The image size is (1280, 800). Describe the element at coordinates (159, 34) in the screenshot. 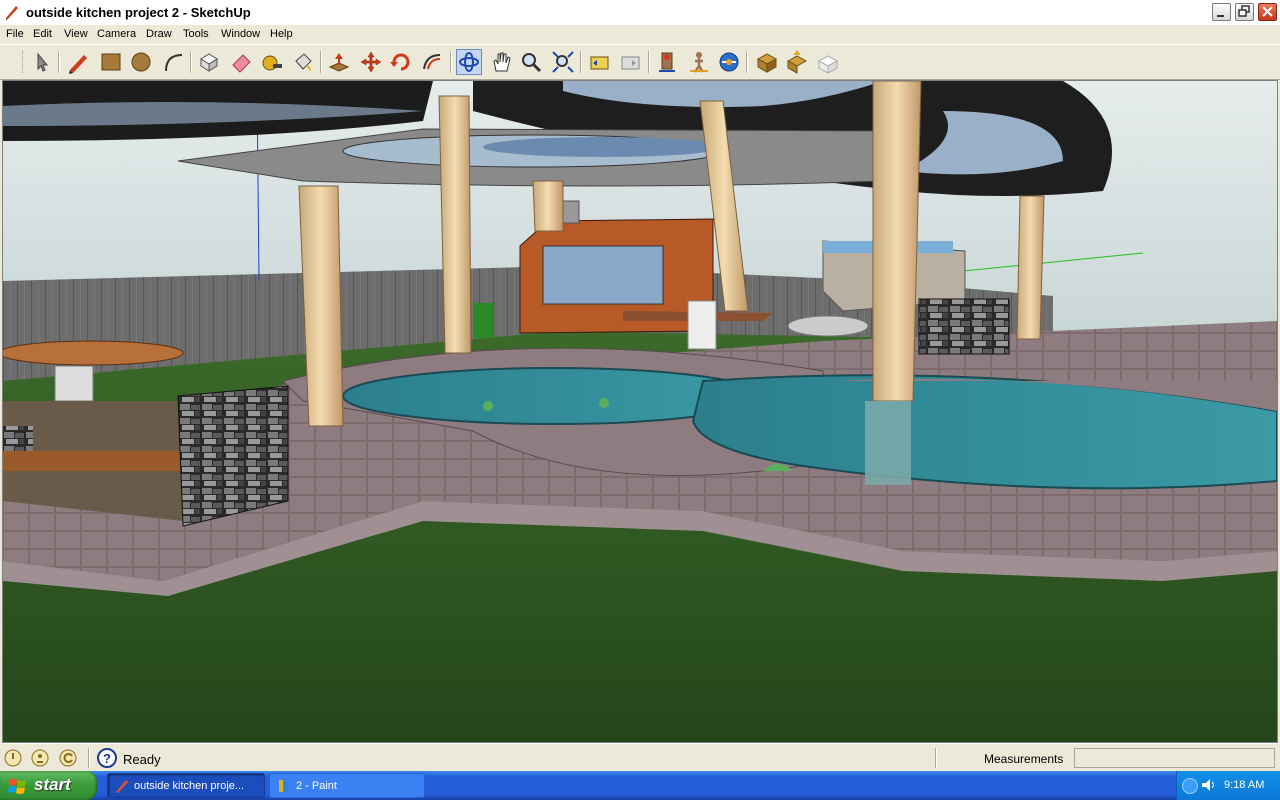

I see `menu-draw: Draw` at that location.